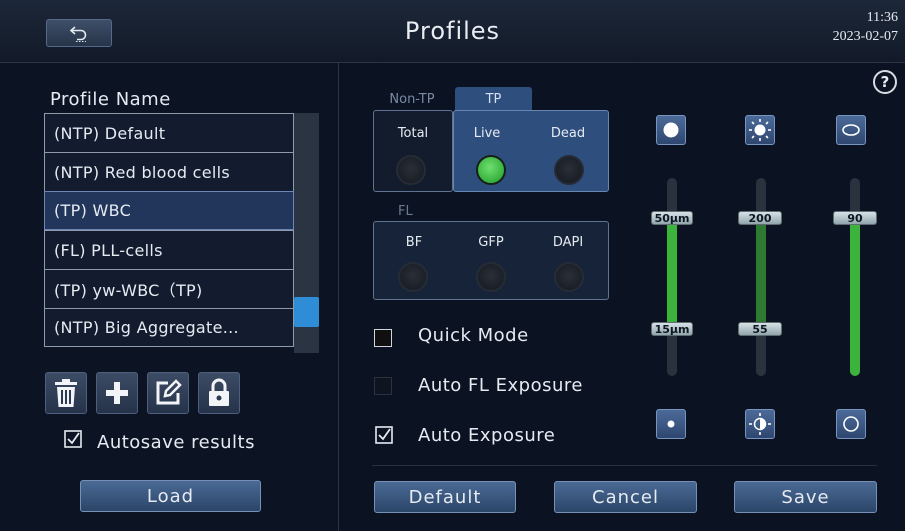 This screenshot has height=531, width=905. I want to click on scrollbar-thumb, so click(306, 312).